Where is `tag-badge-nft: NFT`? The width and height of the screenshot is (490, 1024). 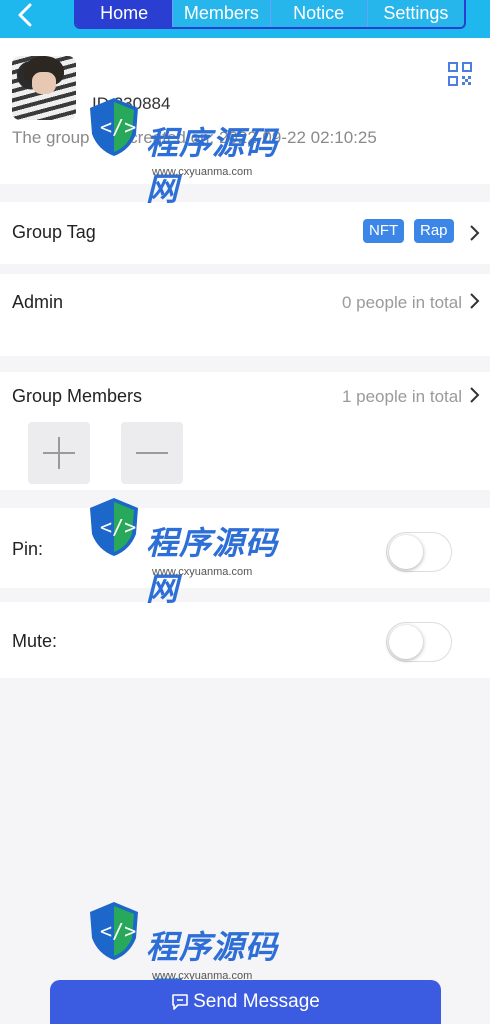 tag-badge-nft: NFT is located at coordinates (384, 231).